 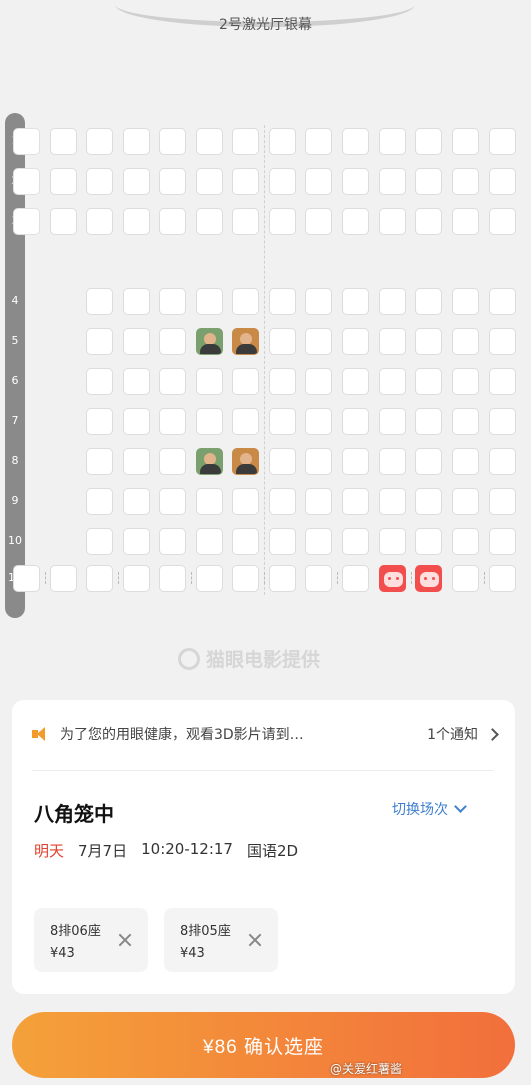 I want to click on switch-showtime-button: 切换场次, so click(x=429, y=809).